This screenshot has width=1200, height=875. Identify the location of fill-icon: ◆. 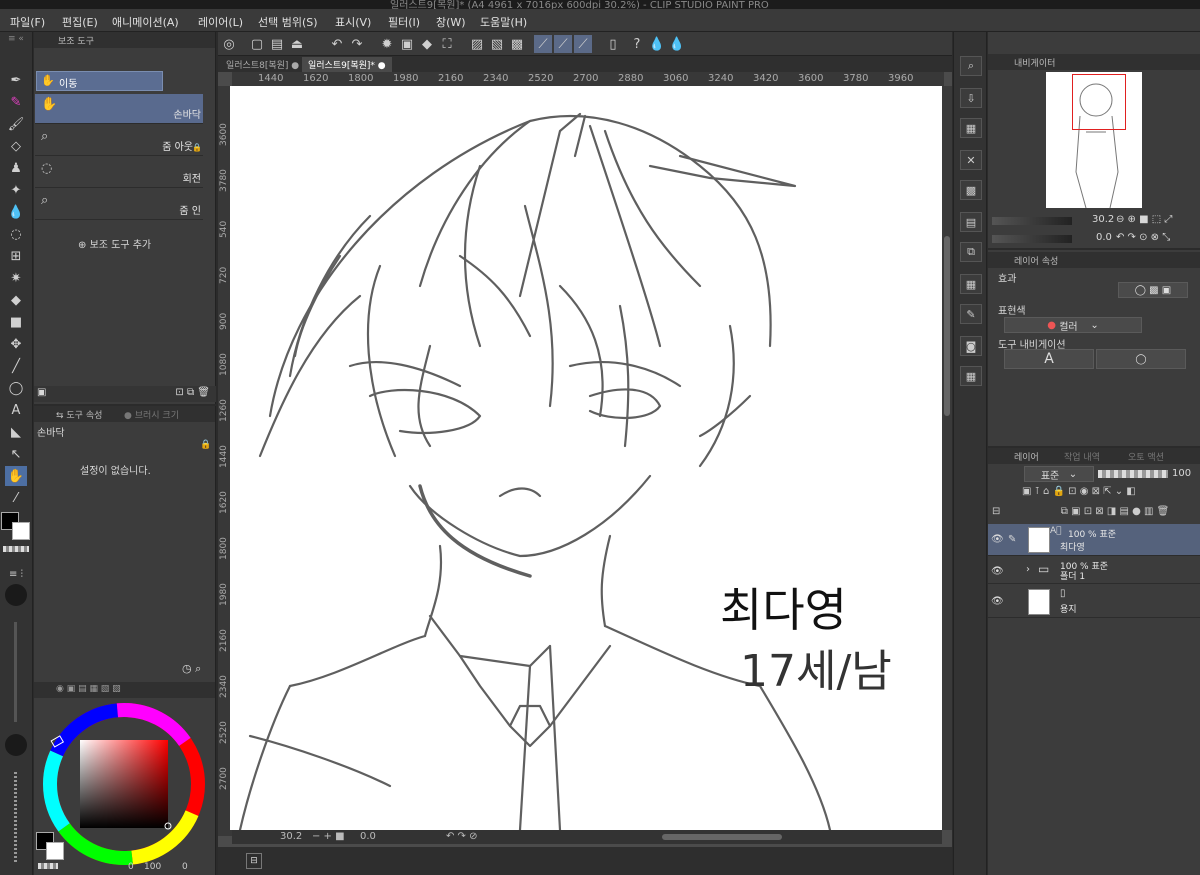
(427, 44).